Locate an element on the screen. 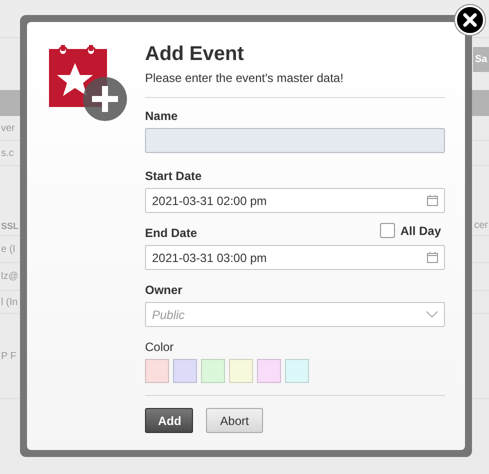  field-label: End Date is located at coordinates (171, 233).